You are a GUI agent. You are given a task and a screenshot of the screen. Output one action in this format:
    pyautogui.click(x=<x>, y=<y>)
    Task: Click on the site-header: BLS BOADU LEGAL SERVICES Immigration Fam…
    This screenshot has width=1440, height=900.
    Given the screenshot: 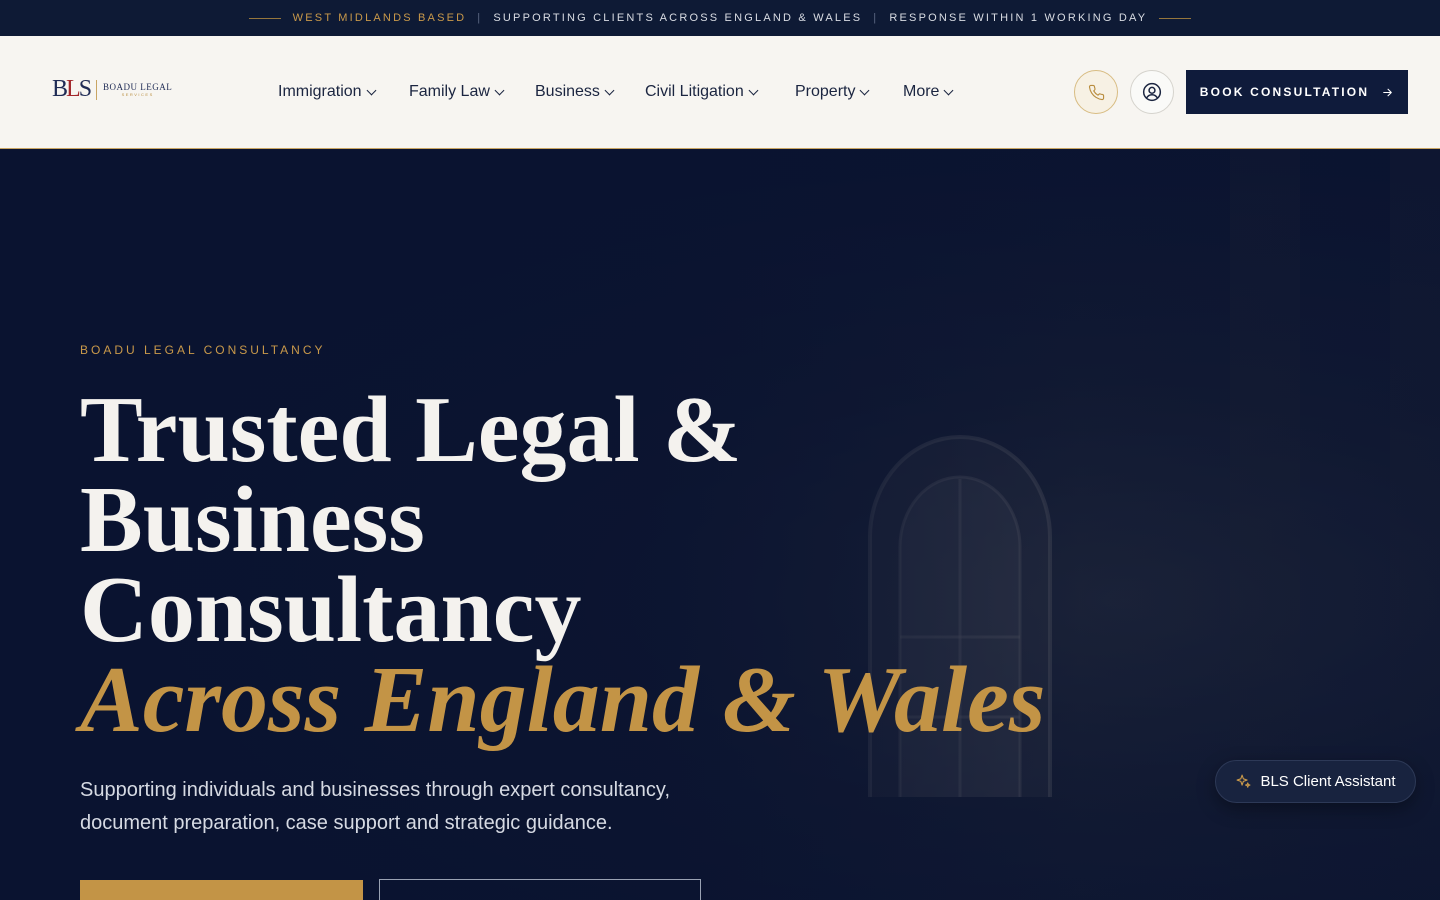 What is the action you would take?
    pyautogui.click(x=720, y=92)
    